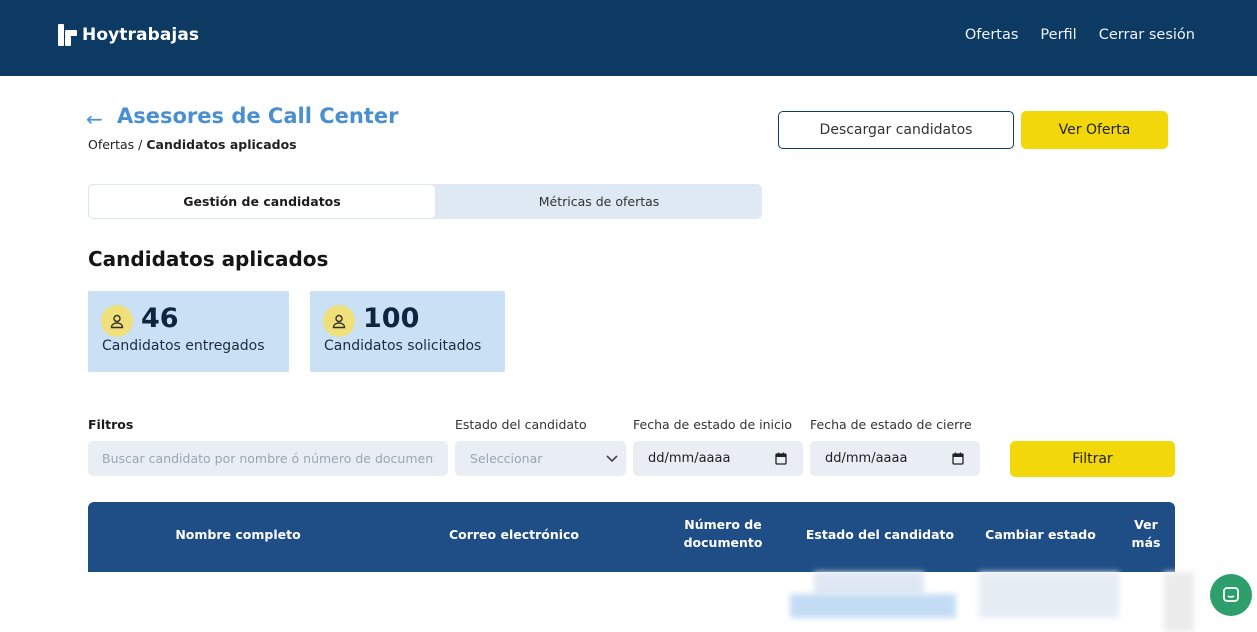  I want to click on end-date-value: dd/mm/aaaa, so click(866, 458).